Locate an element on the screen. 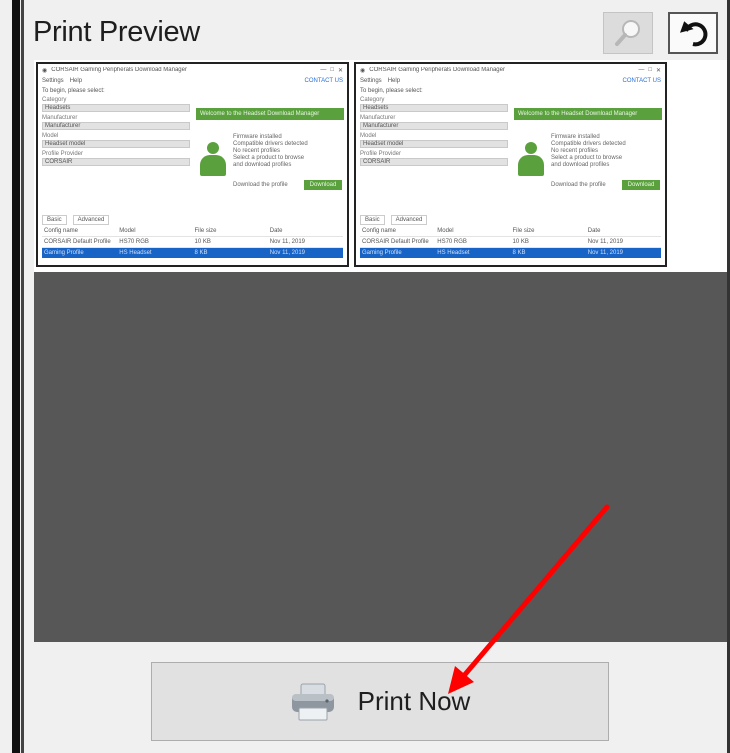  print-now-button: Print Now is located at coordinates (380, 701).